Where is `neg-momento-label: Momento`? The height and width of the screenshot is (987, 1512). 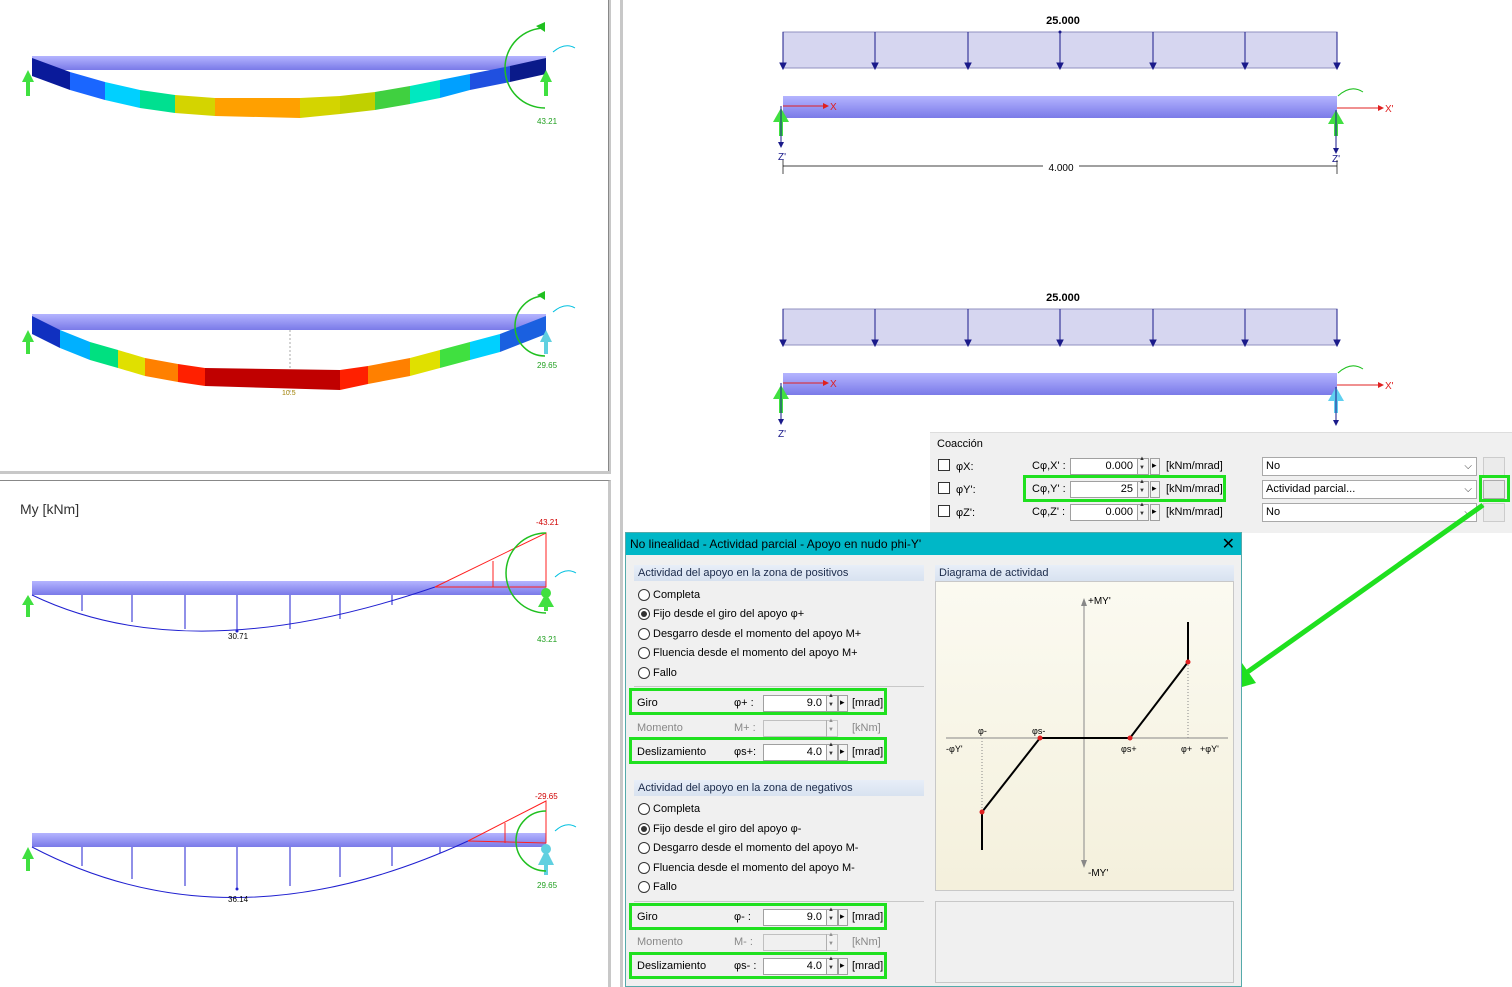 neg-momento-label: Momento is located at coordinates (660, 942).